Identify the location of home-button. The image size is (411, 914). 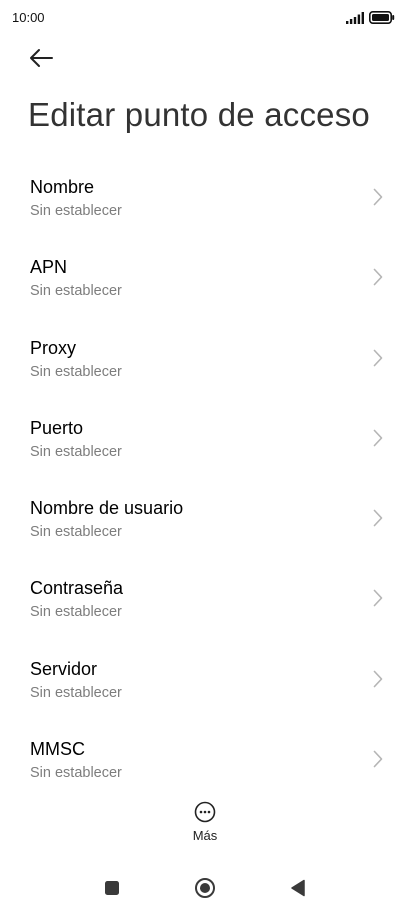
(205, 890).